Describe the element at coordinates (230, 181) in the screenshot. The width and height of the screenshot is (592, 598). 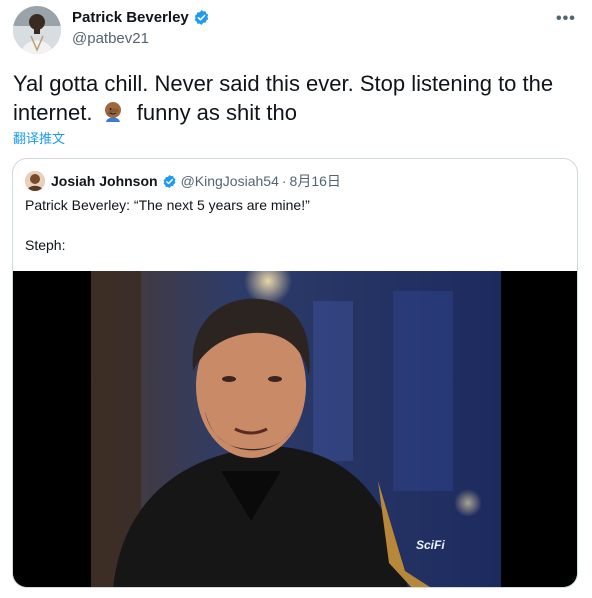
I see `quoted-handle: @KingJosiah54` at that location.